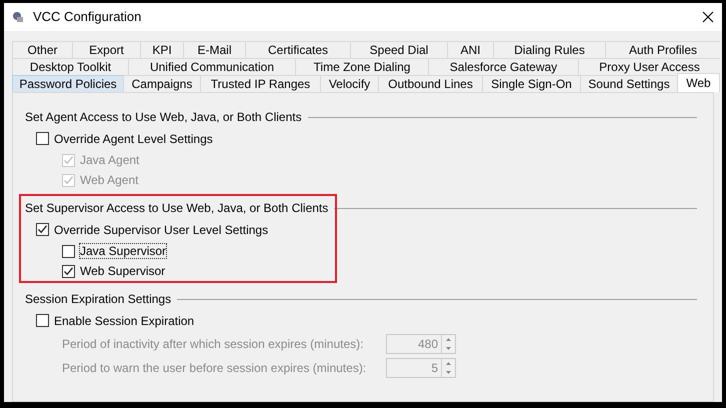 Image resolution: width=726 pixels, height=408 pixels. I want to click on tab: Dialing Rules, so click(549, 49).